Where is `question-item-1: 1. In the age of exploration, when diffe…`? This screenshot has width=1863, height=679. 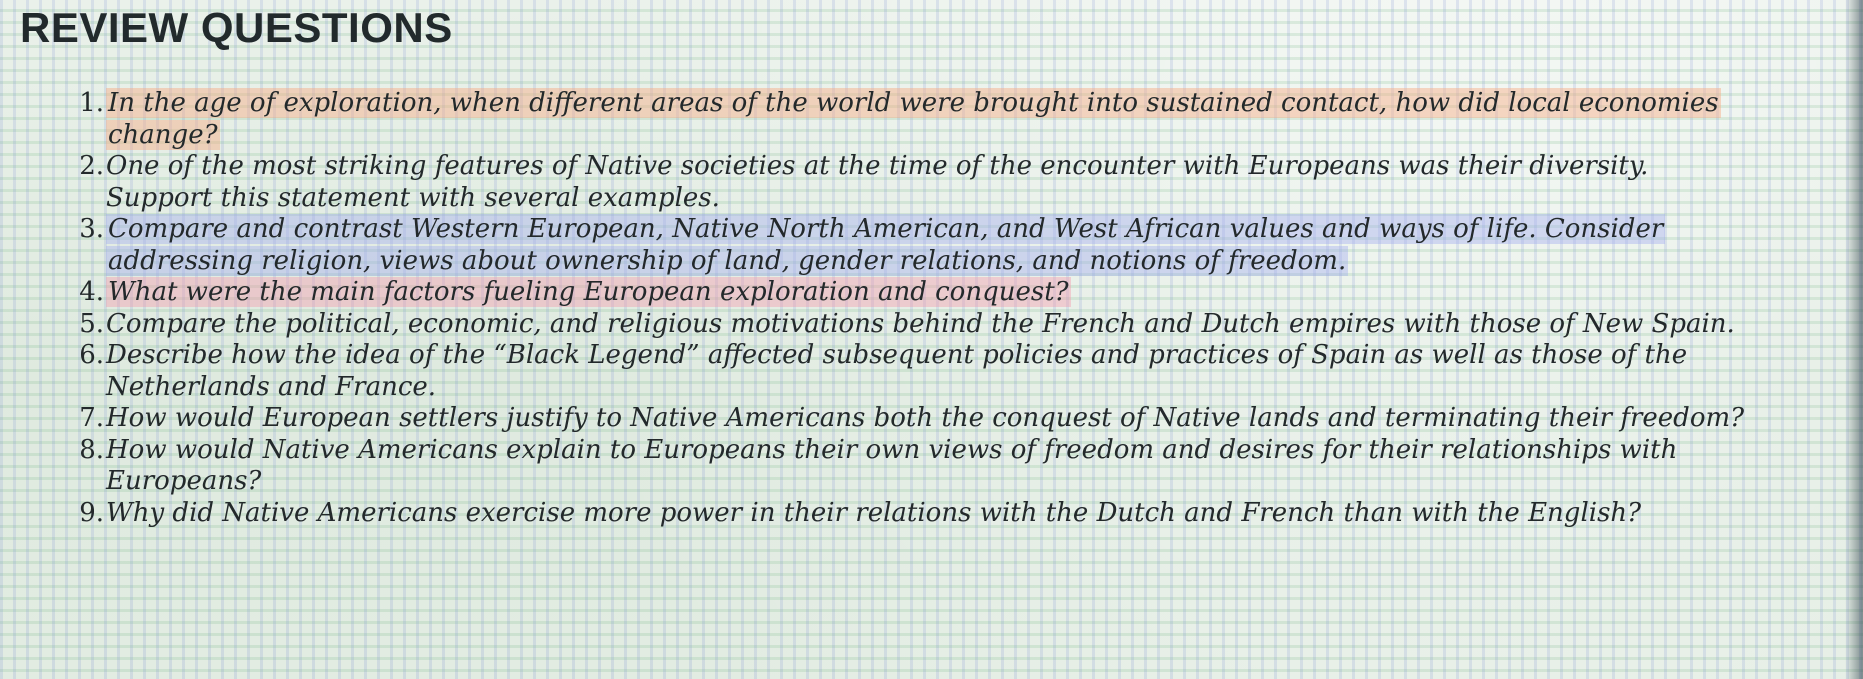
question-item-1: 1. In the age of exploration, when diffe… is located at coordinates (906, 119).